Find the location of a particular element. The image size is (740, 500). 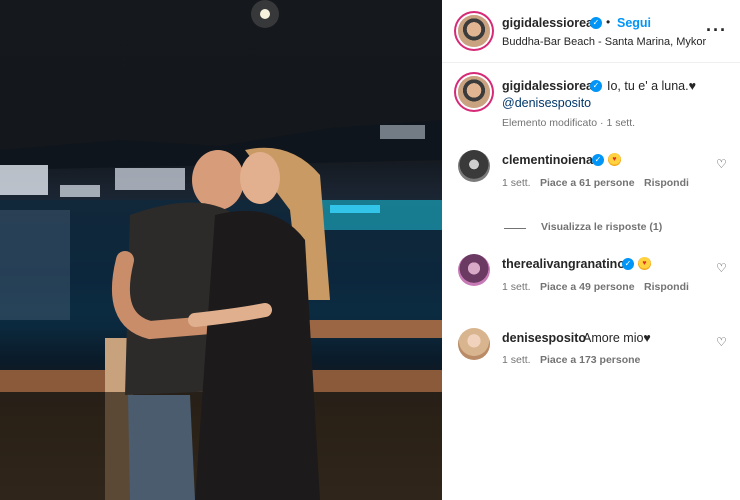

comment-username: therealivangranatino is located at coordinates (563, 264).